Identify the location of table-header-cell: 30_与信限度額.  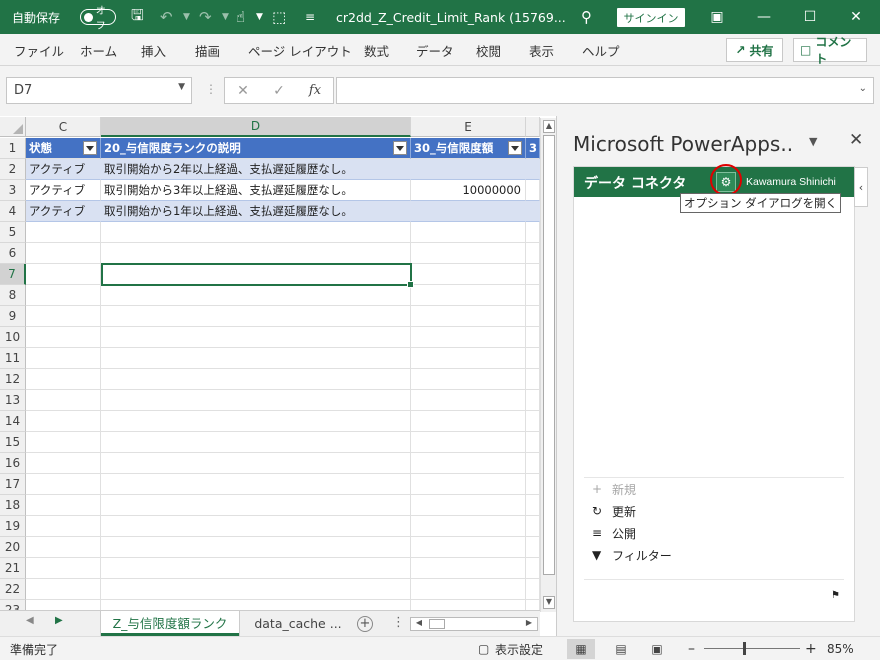
(468, 148).